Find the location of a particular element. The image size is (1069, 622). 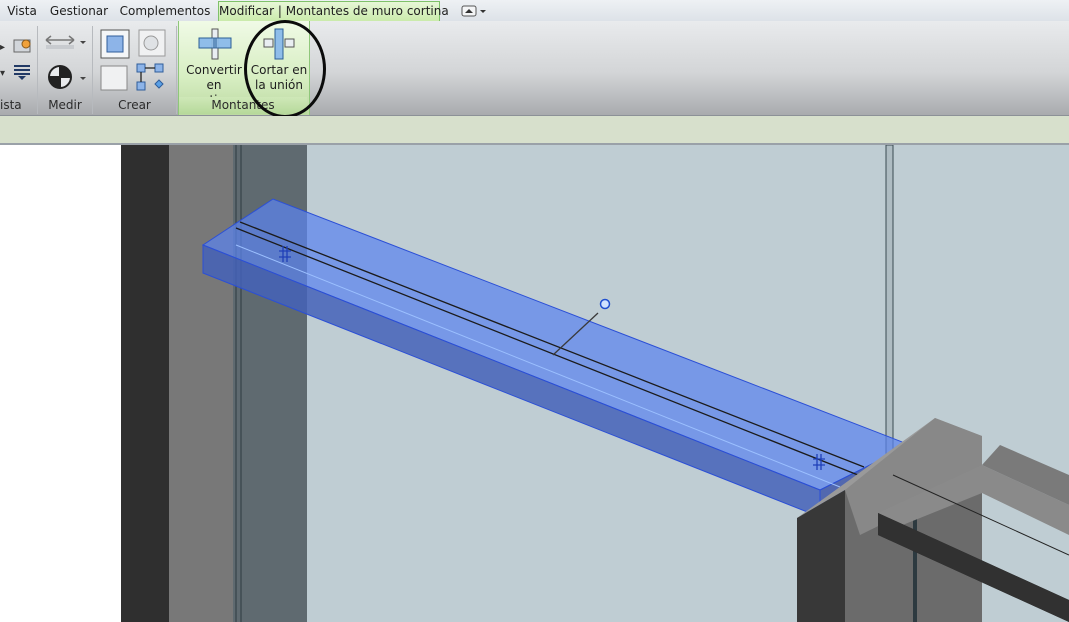

panel-label-crear: Crear is located at coordinates (134, 105).